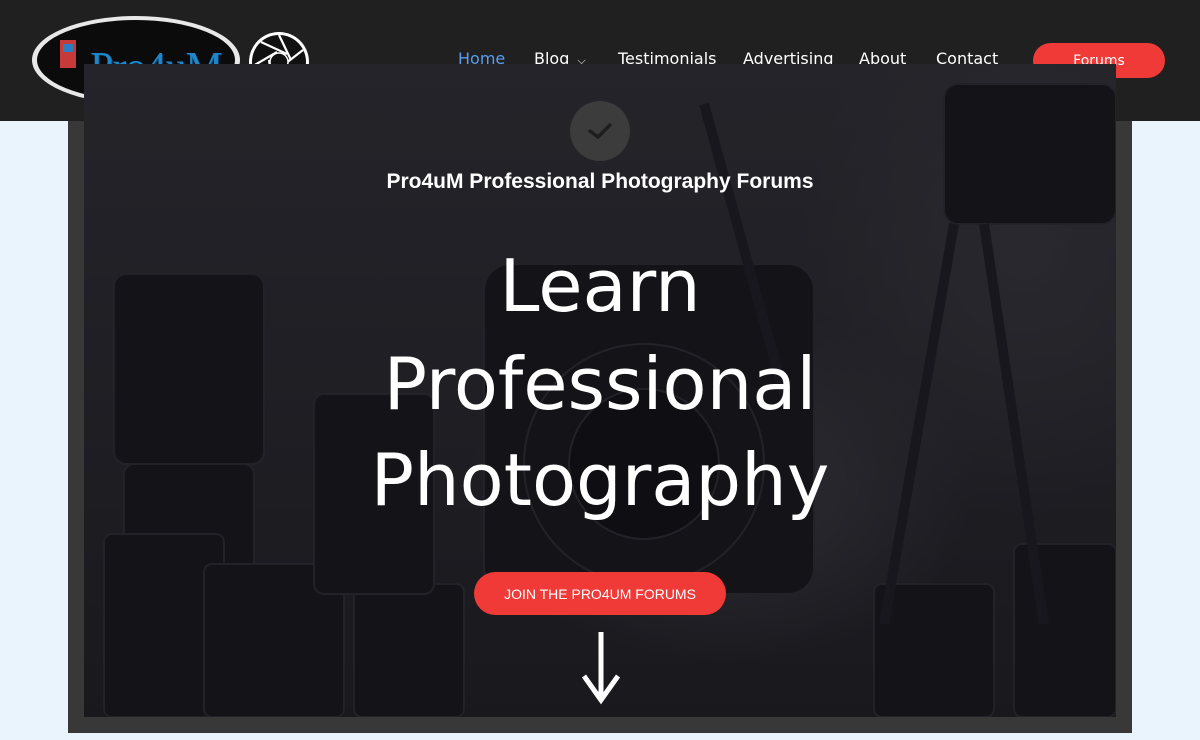  I want to click on hero-headline-line-3: Photography, so click(600, 480).